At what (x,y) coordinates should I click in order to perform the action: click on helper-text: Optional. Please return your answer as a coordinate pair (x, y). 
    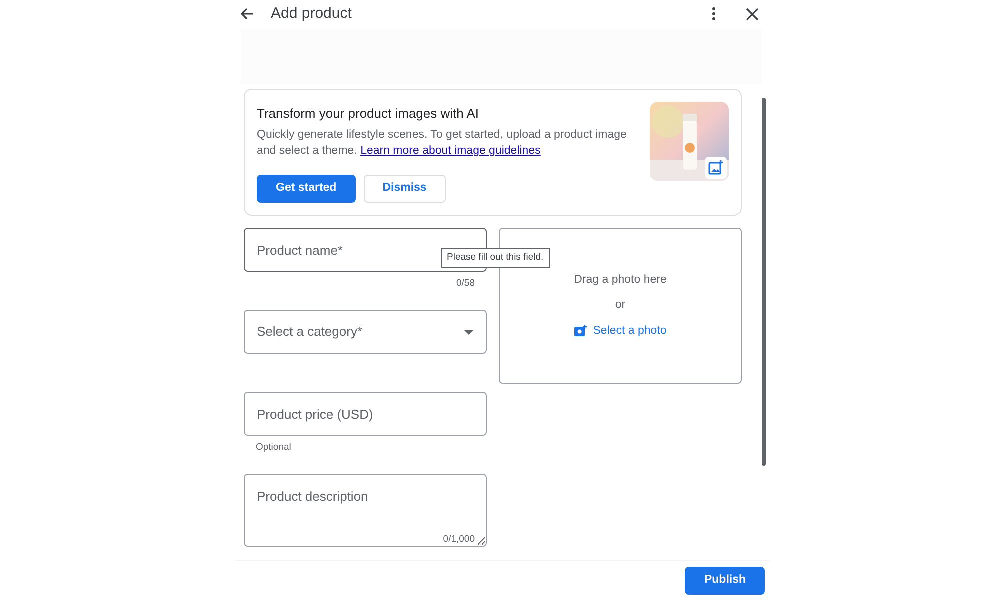
    Looking at the image, I should click on (274, 447).